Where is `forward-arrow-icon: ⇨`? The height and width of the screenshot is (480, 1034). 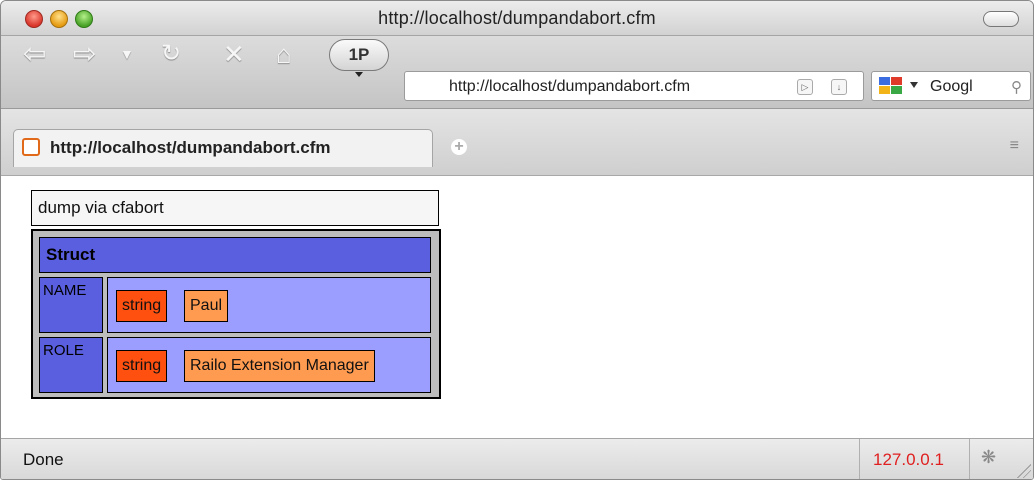
forward-arrow-icon: ⇨ is located at coordinates (84, 54).